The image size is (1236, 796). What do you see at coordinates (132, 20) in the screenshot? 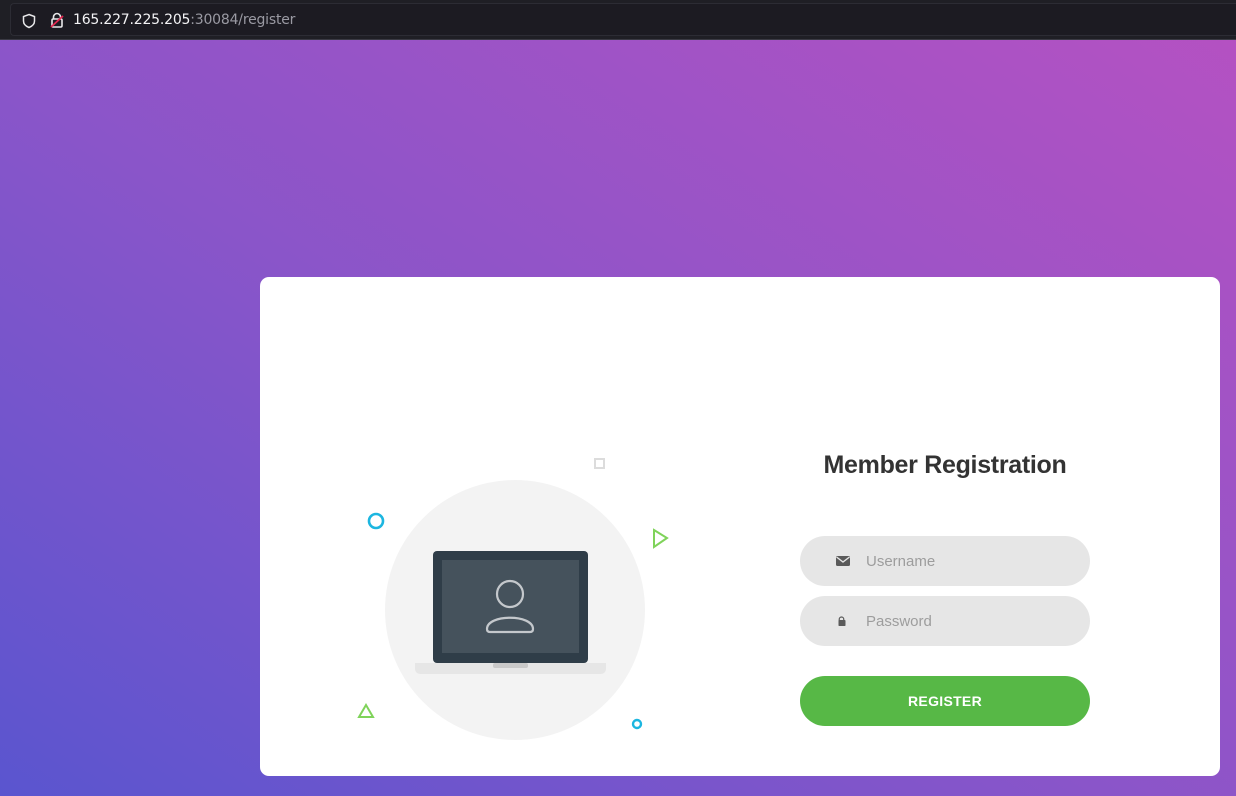
I see `url-host: 165.227.225.205` at bounding box center [132, 20].